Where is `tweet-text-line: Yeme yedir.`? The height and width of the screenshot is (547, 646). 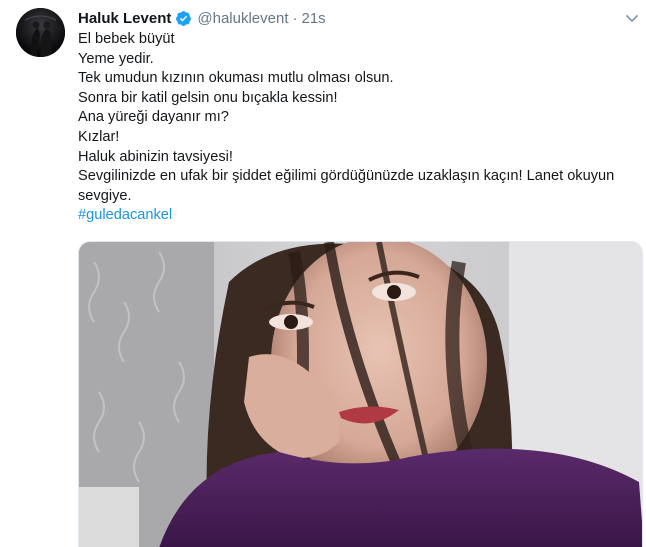 tweet-text-line: Yeme yedir. is located at coordinates (116, 58).